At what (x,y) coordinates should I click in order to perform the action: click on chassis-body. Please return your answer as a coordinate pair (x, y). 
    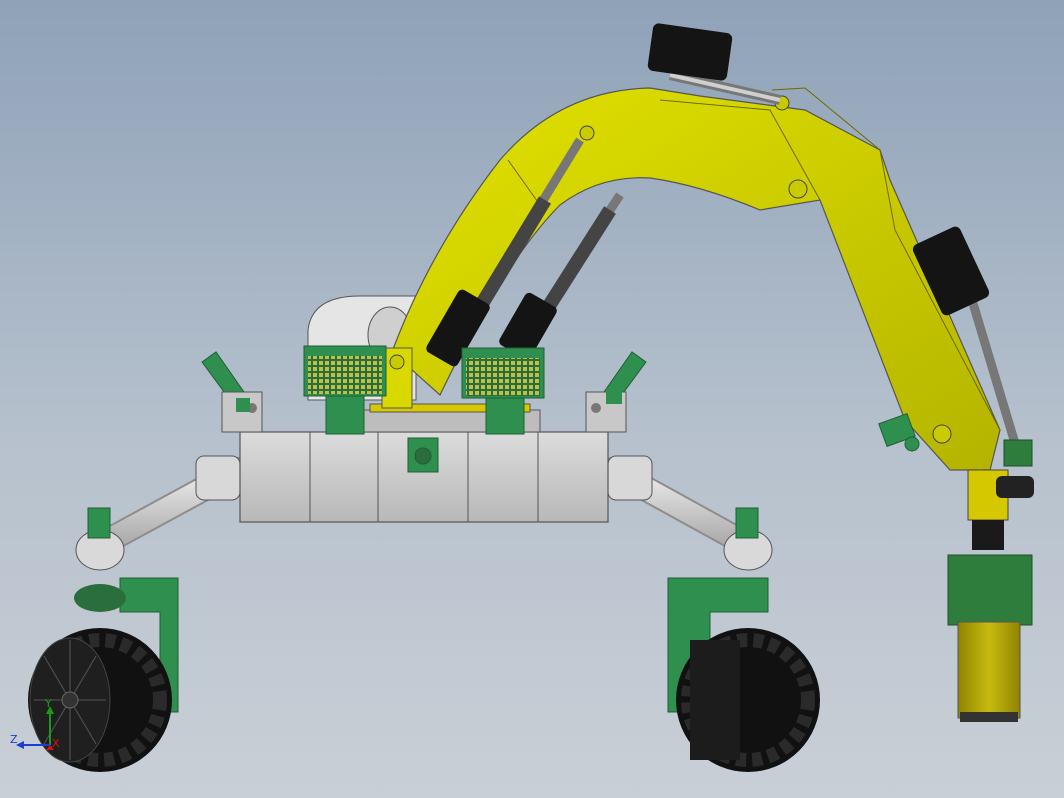
    Looking at the image, I should click on (424, 477).